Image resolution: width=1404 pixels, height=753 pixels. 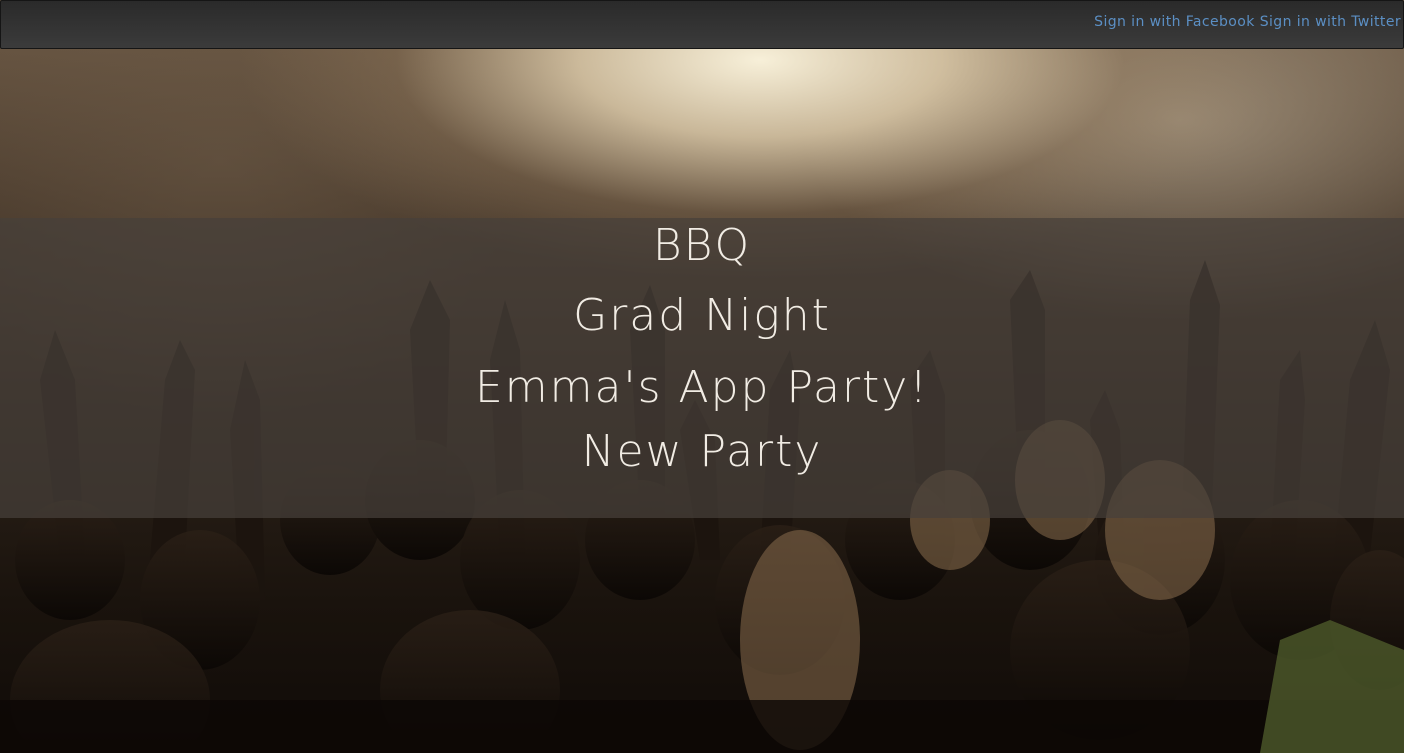 I want to click on party-item-new-party: New Party, so click(x=702, y=452).